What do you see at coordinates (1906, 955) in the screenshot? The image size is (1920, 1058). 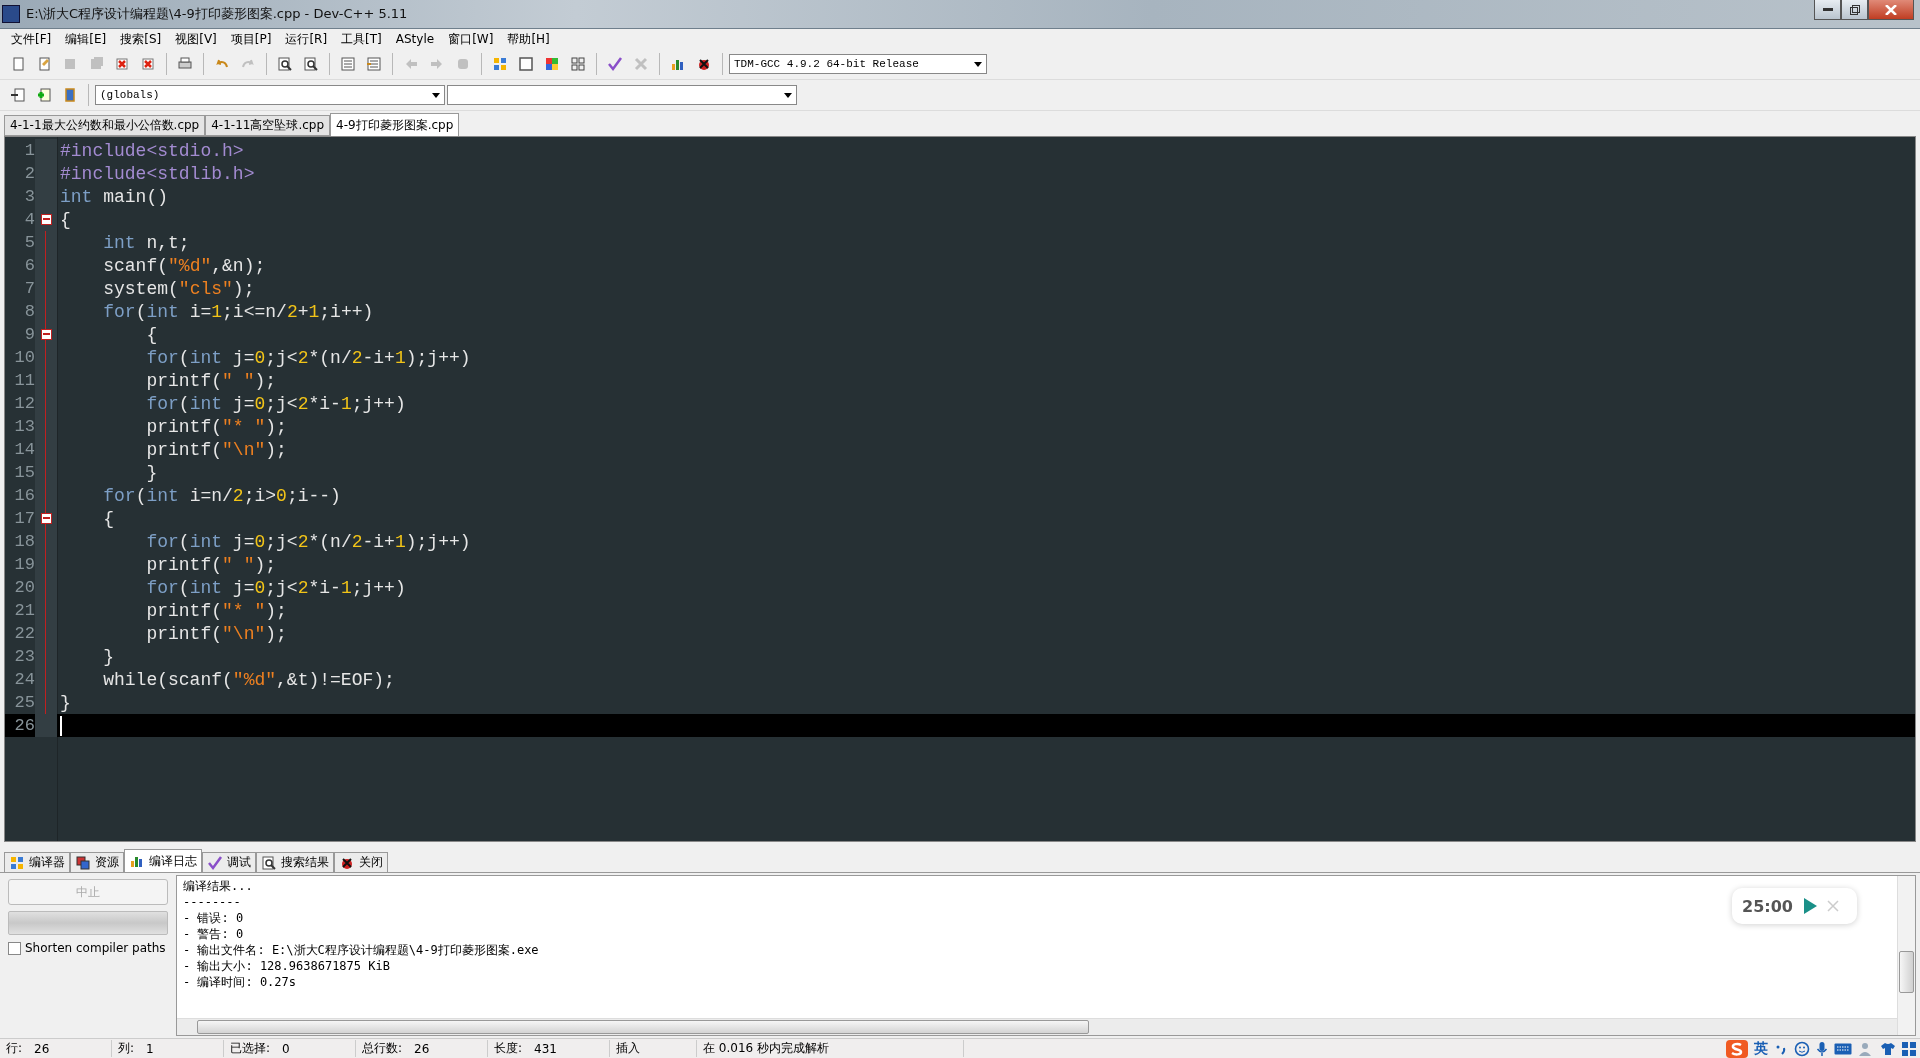 I see `vertical-scrollbar` at bounding box center [1906, 955].